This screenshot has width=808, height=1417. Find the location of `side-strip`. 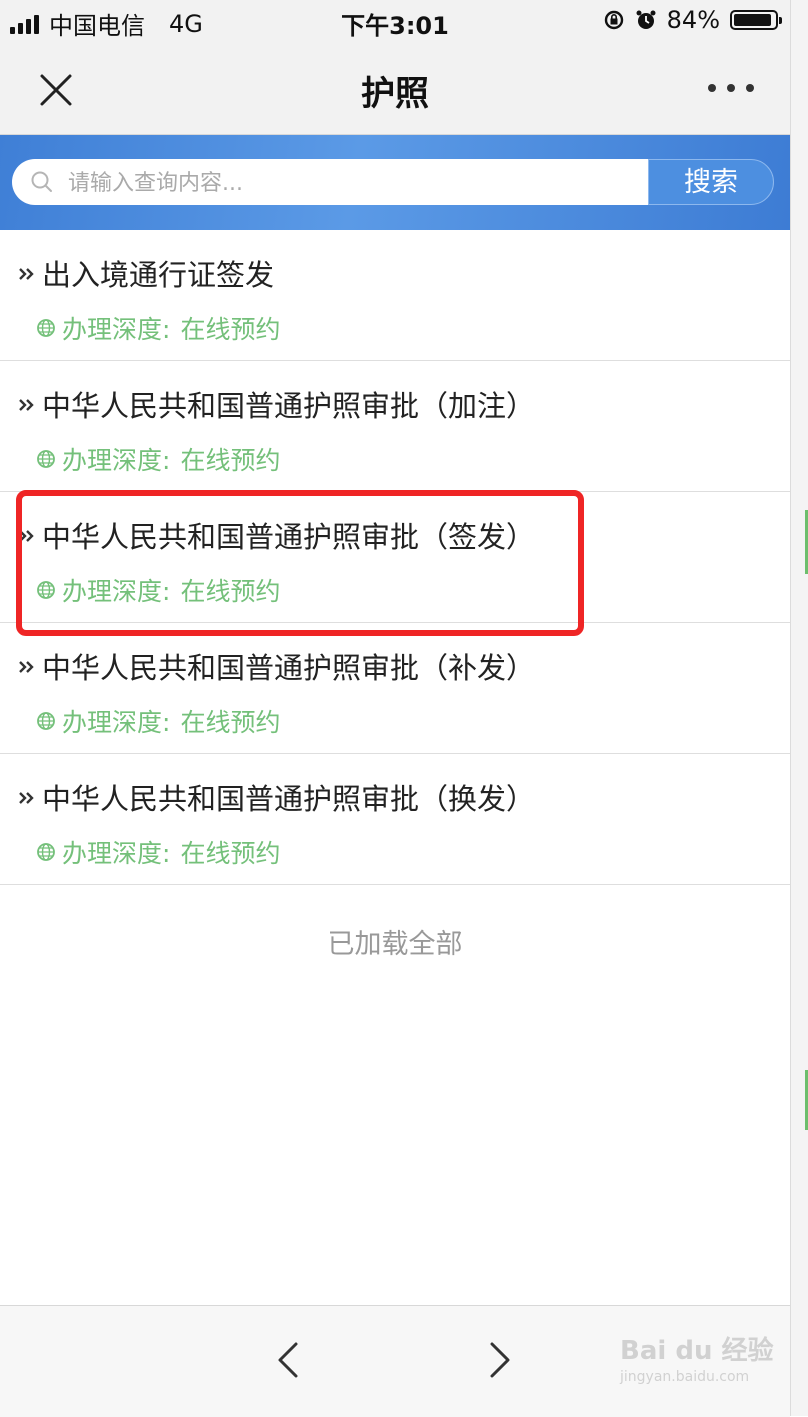

side-strip is located at coordinates (799, 708).